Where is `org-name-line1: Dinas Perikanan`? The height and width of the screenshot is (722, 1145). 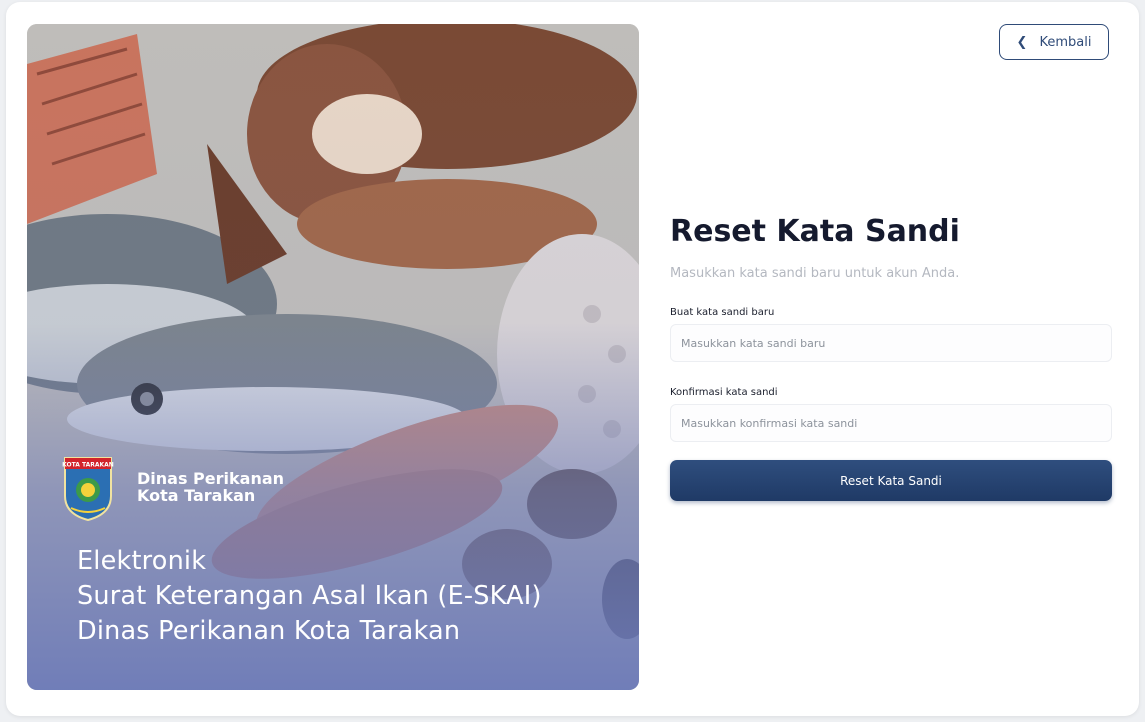 org-name-line1: Dinas Perikanan is located at coordinates (211, 478).